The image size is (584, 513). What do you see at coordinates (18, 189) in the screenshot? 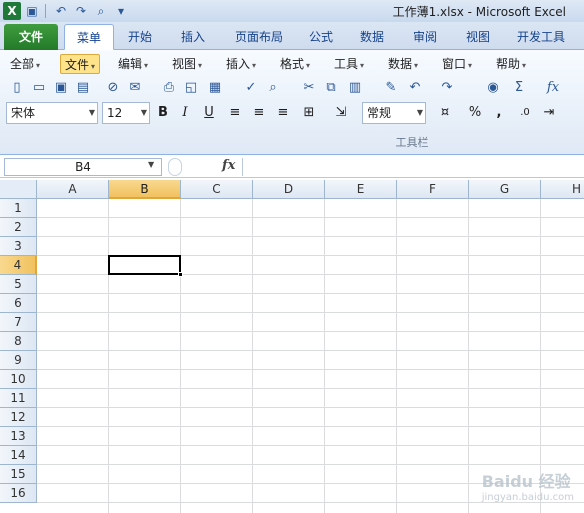
I see `select-all-corner` at bounding box center [18, 189].